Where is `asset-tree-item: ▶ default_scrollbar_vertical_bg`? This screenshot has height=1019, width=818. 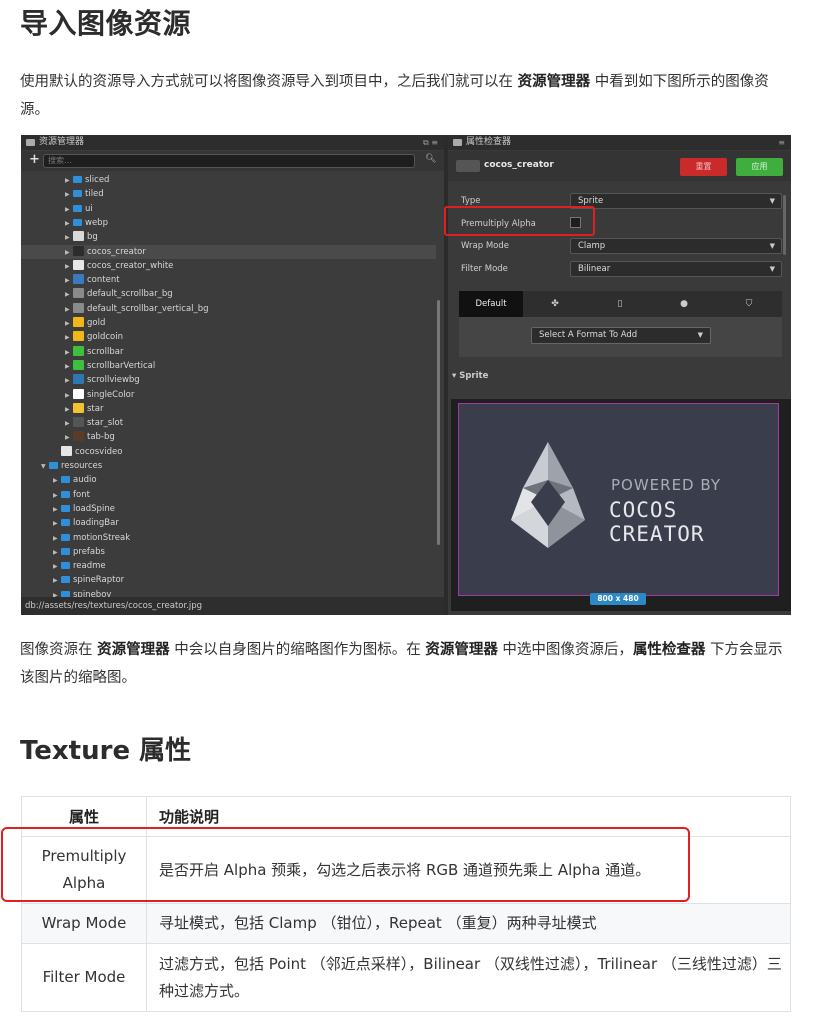 asset-tree-item: ▶ default_scrollbar_vertical_bg is located at coordinates (228, 309).